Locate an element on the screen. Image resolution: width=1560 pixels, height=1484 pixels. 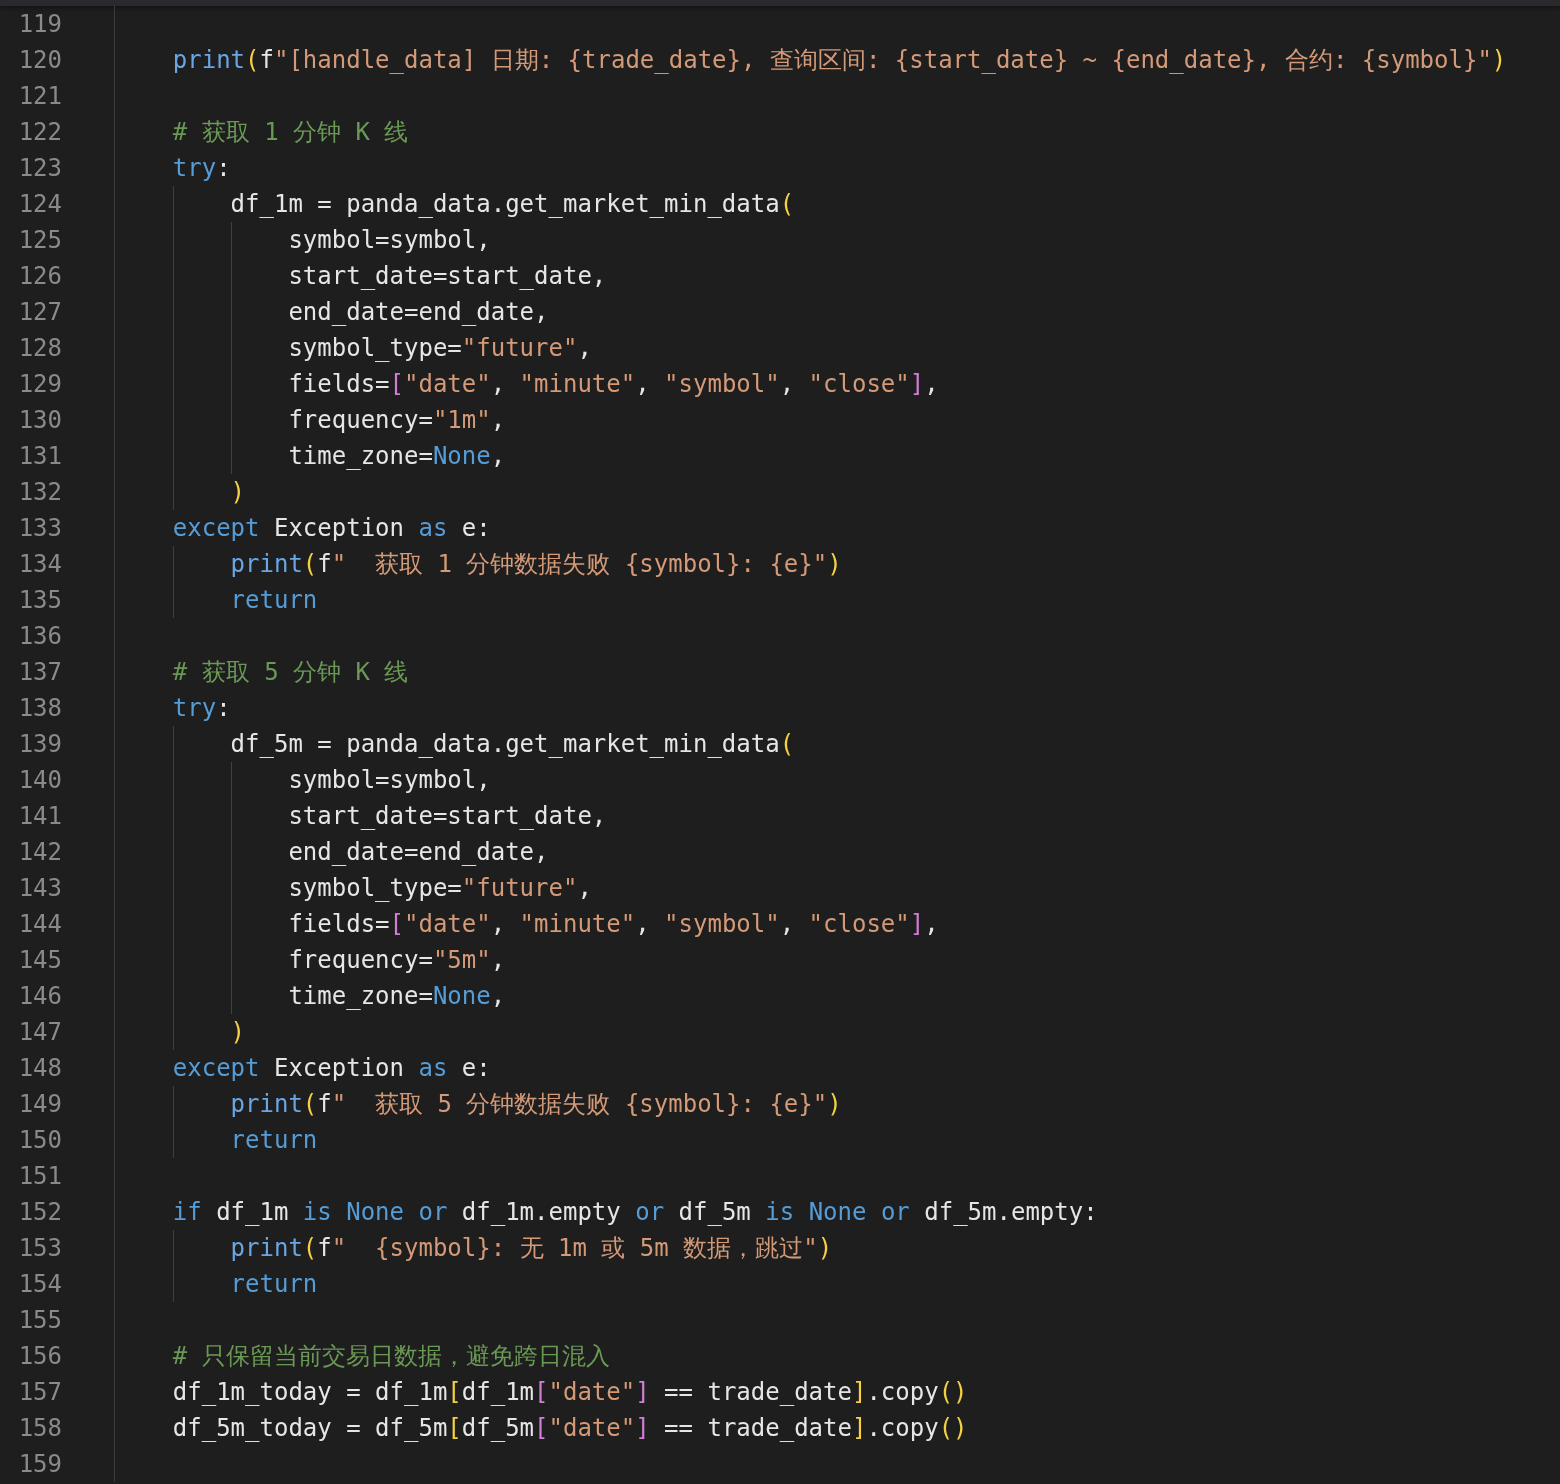
line-number: 151 is located at coordinates (57, 1176).